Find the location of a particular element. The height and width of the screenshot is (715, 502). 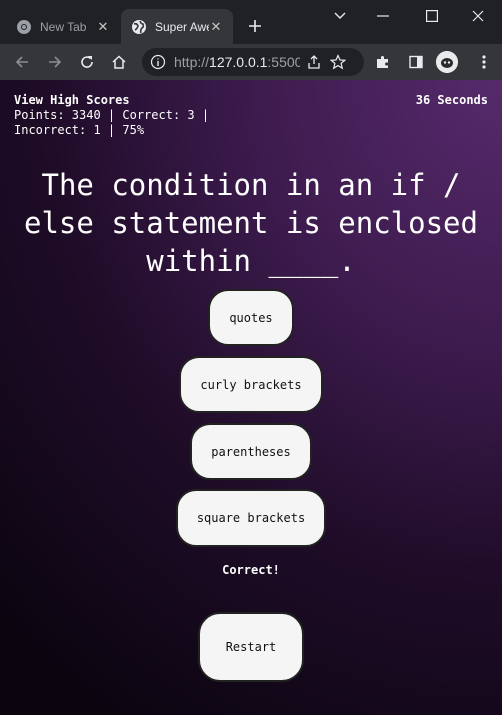

home-button is located at coordinates (119, 62).